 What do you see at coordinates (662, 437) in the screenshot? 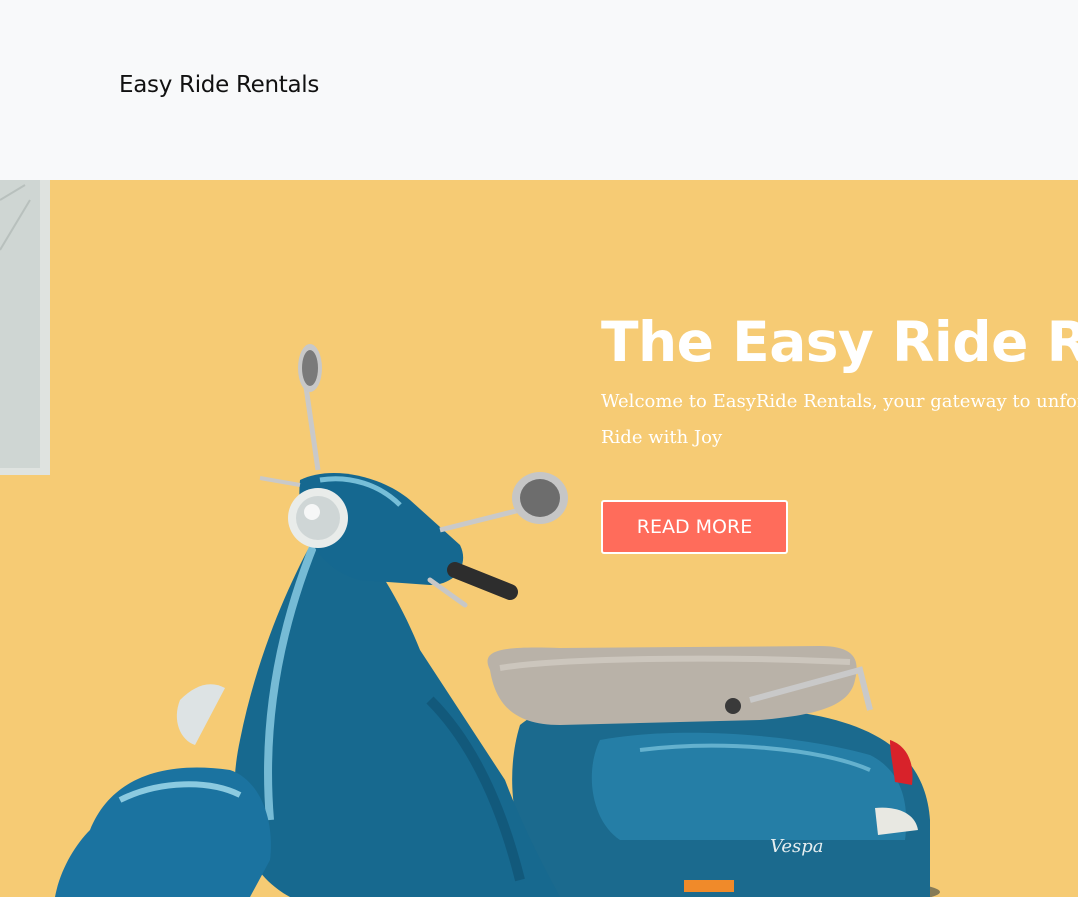
I see `hero-text-line2: Ride with Joy` at bounding box center [662, 437].